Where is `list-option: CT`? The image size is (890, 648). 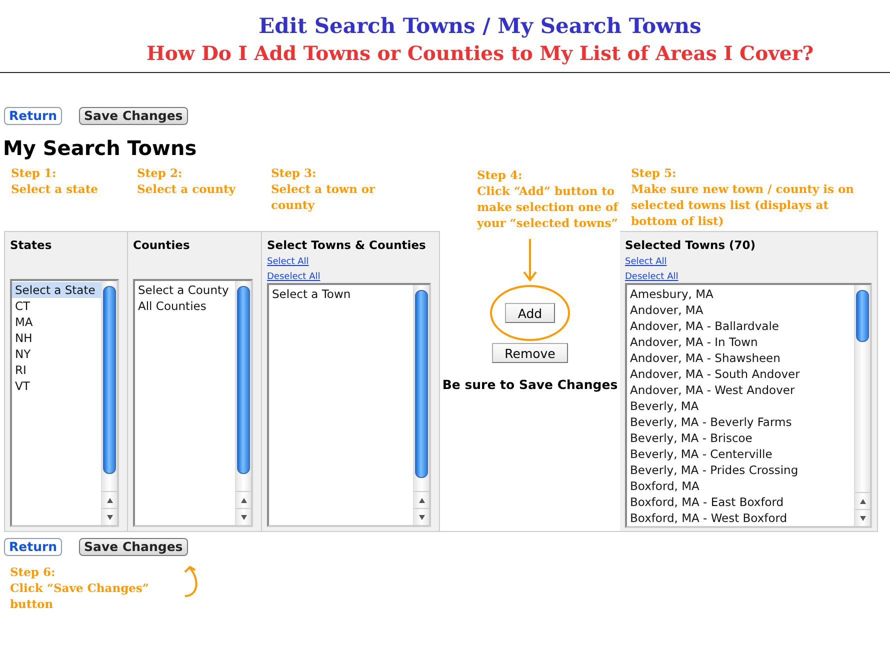 list-option: CT is located at coordinates (56, 306).